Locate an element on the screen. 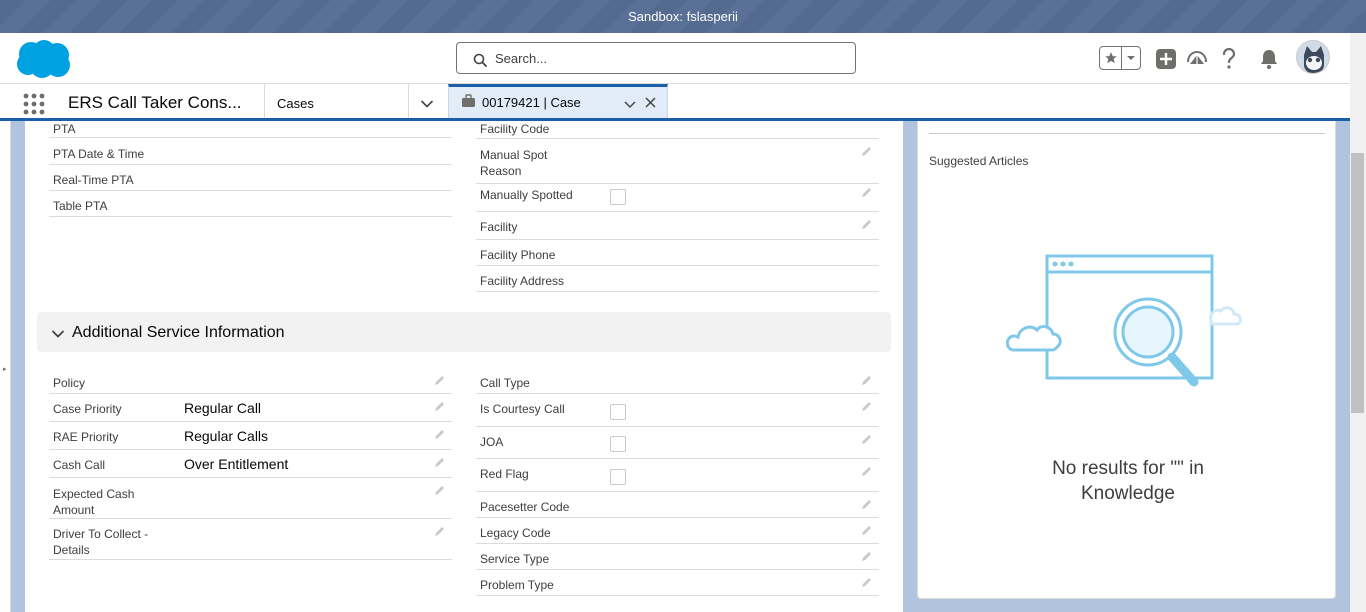 This screenshot has width=1366, height=612. trailhead-icon is located at coordinates (1197, 59).